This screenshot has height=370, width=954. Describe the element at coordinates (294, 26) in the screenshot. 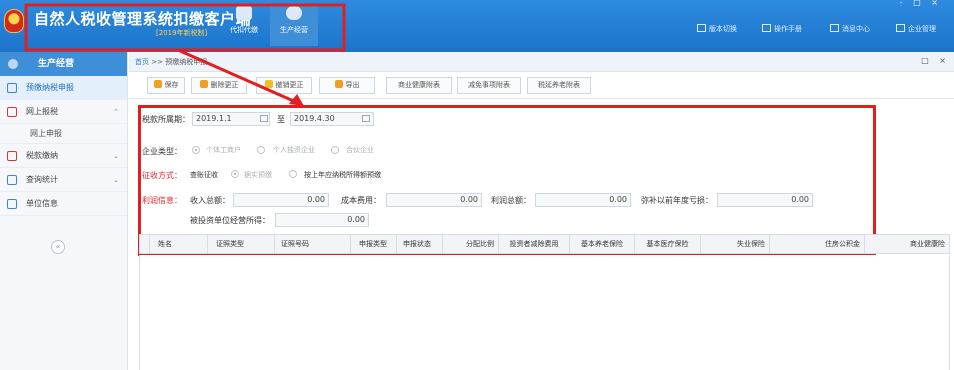

I see `mode-production-button: 生产经营` at that location.